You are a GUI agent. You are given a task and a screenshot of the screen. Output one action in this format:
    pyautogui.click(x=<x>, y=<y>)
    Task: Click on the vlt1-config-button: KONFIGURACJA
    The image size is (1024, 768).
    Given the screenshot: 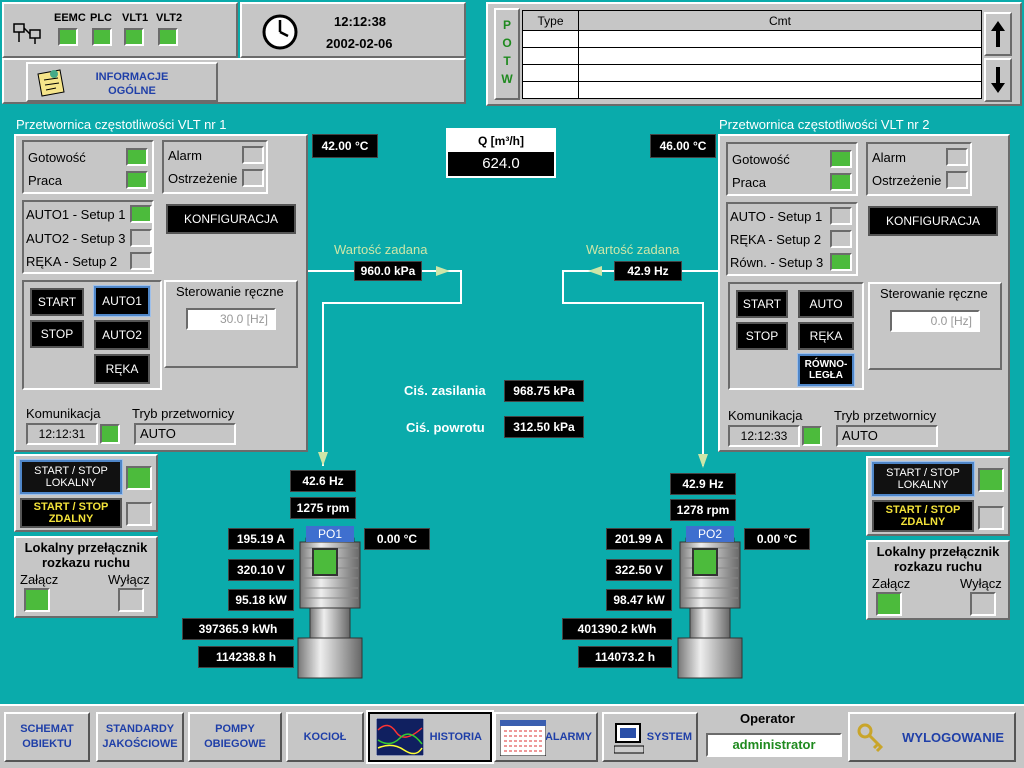 What is the action you would take?
    pyautogui.click(x=231, y=219)
    